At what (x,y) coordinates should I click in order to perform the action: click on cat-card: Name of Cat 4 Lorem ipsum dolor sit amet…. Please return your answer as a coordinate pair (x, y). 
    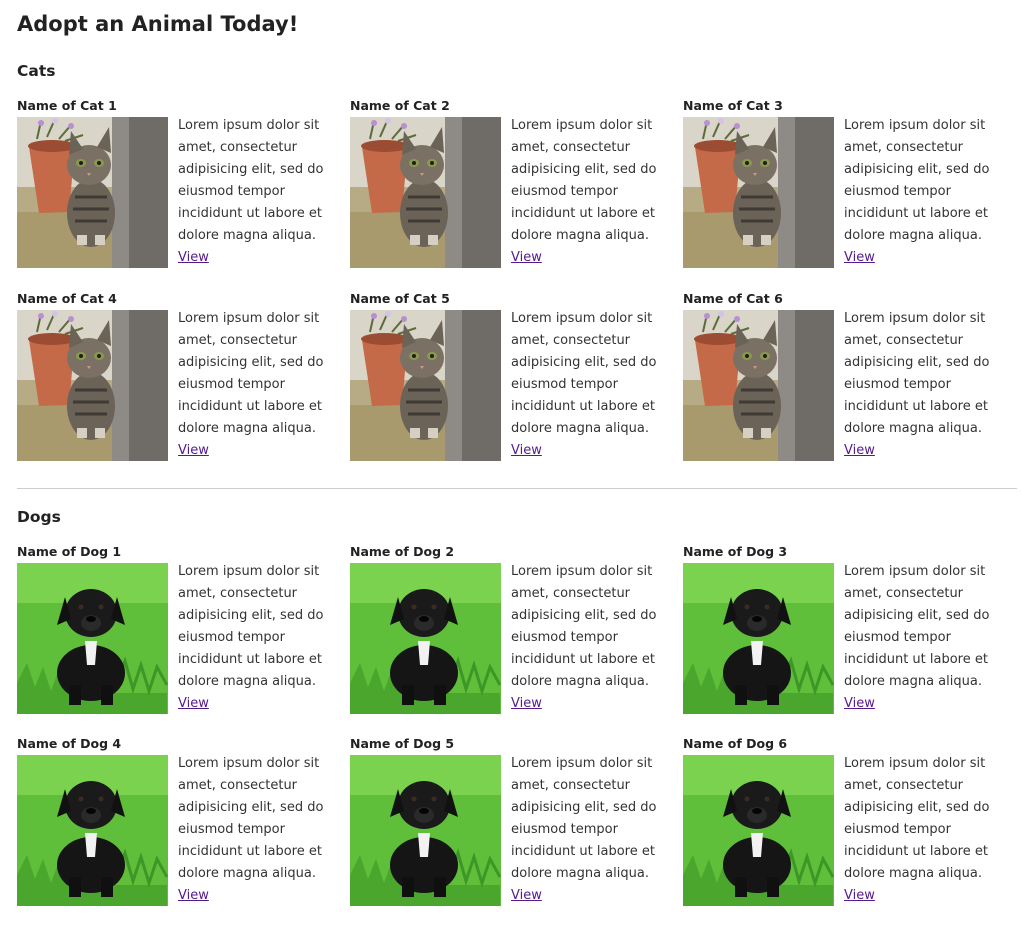
    Looking at the image, I should click on (177, 378).